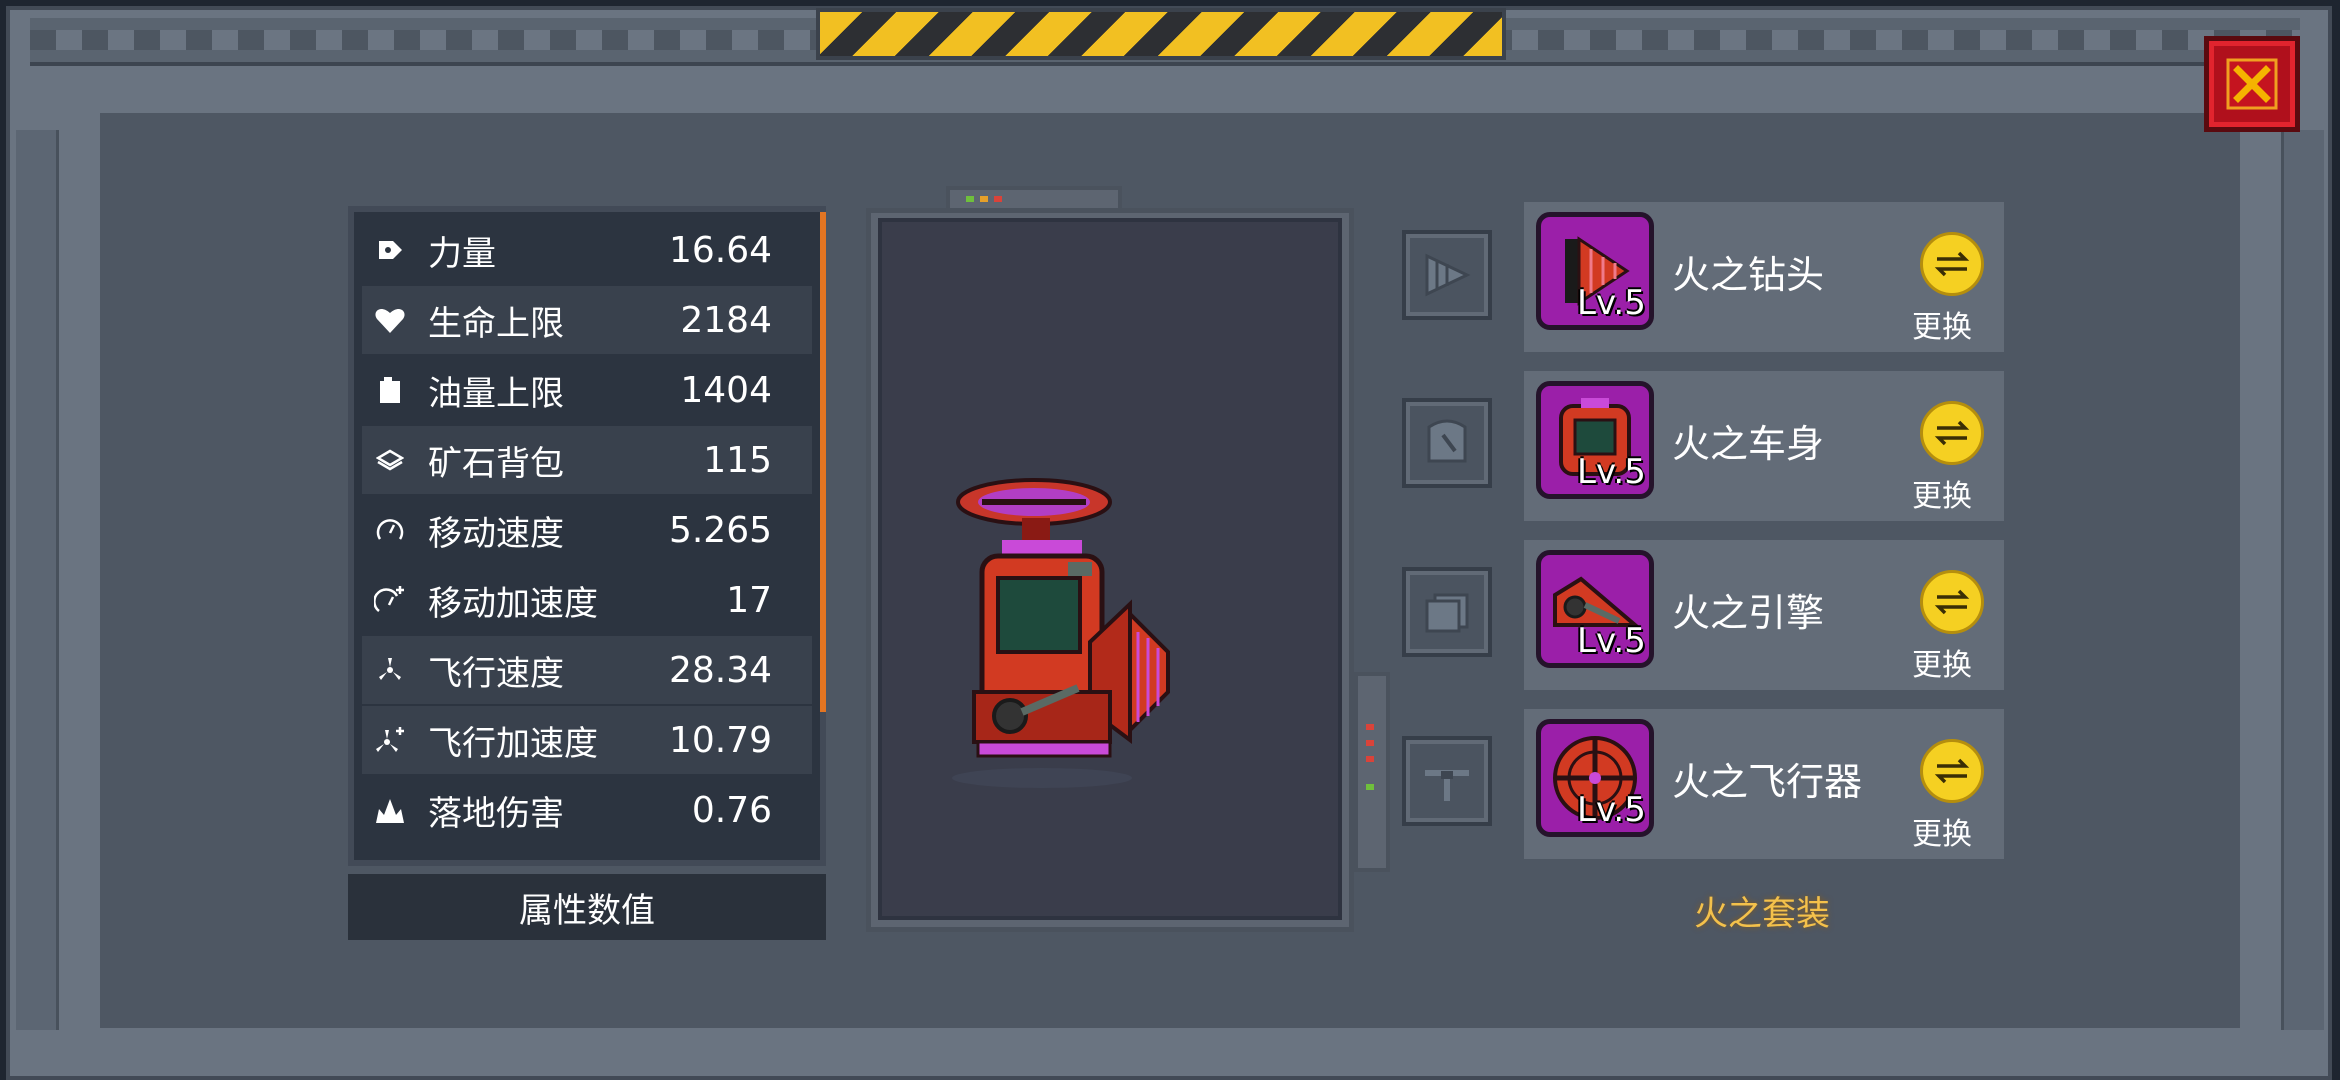  I want to click on propeller-plus-icon, so click(390, 740).